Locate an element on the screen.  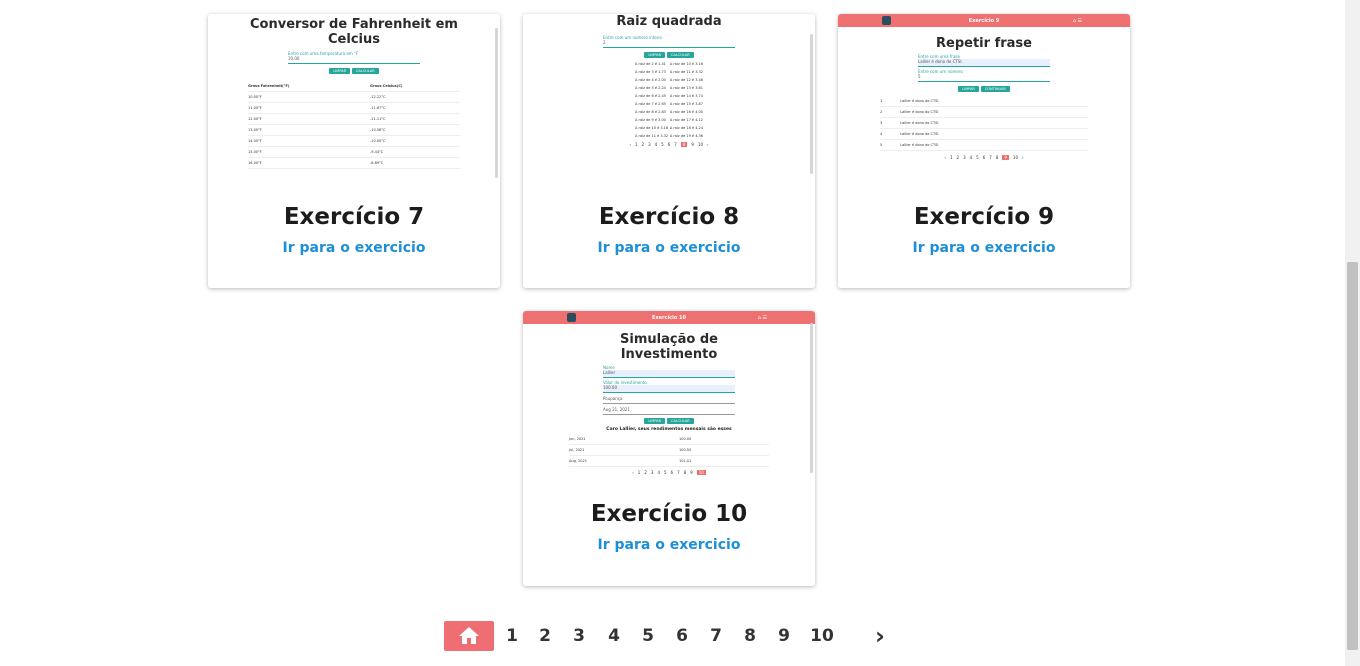
preview-page: 4 is located at coordinates (656, 144).